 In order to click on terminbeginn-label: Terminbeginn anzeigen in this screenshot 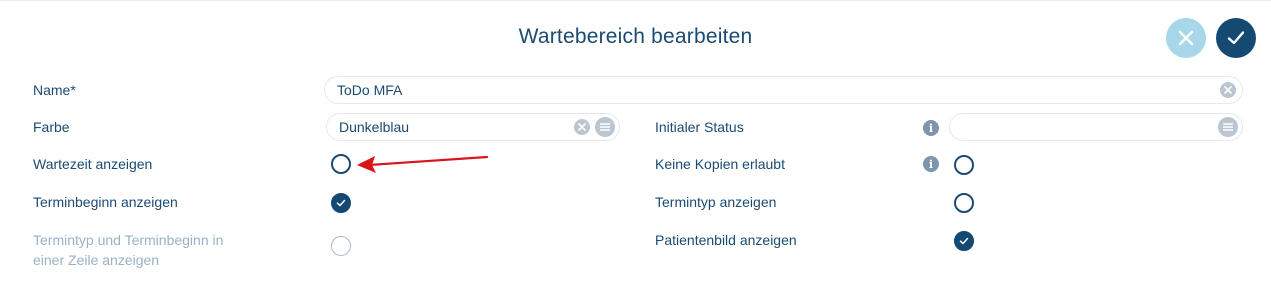, I will do `click(105, 202)`.